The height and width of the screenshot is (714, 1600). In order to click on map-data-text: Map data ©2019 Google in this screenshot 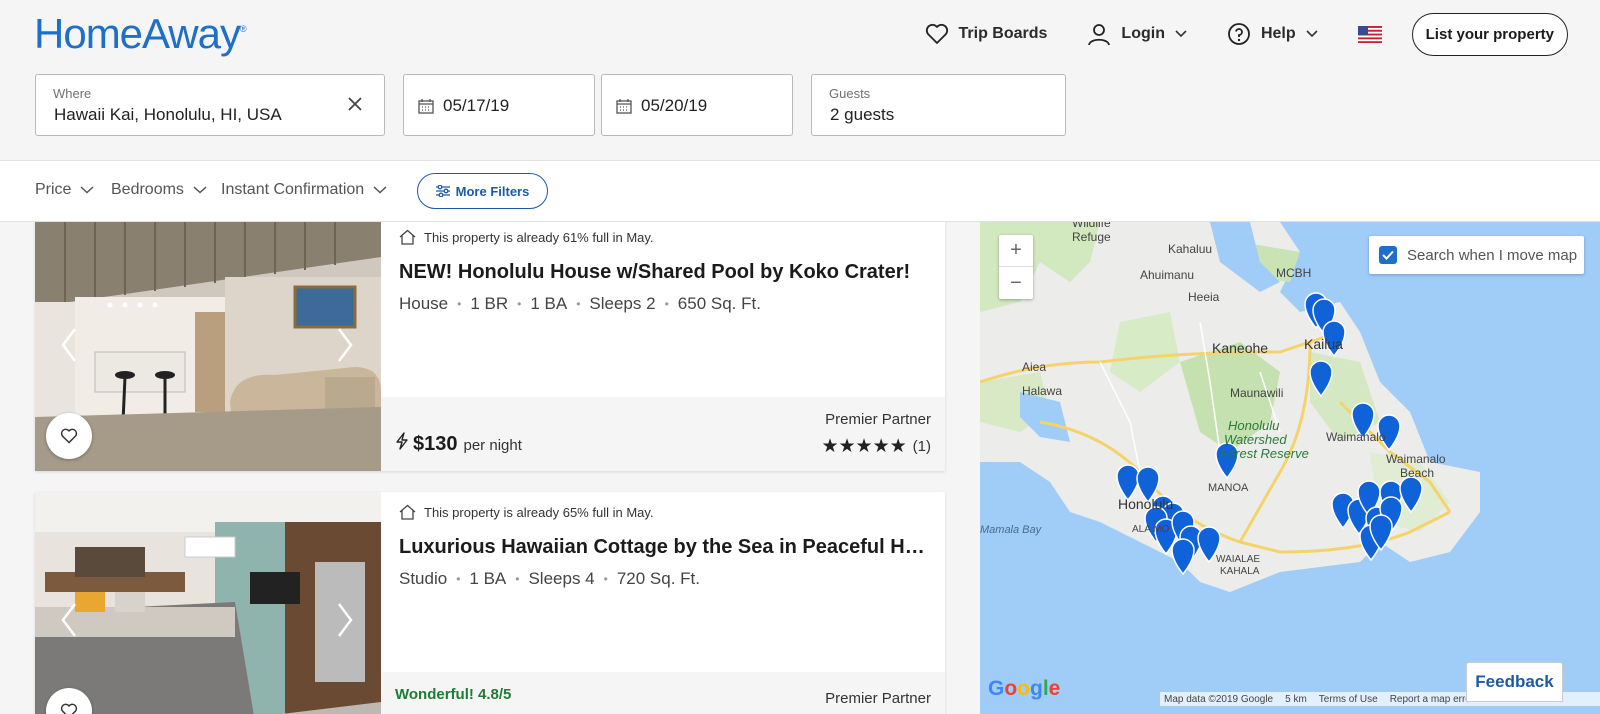, I will do `click(1219, 699)`.